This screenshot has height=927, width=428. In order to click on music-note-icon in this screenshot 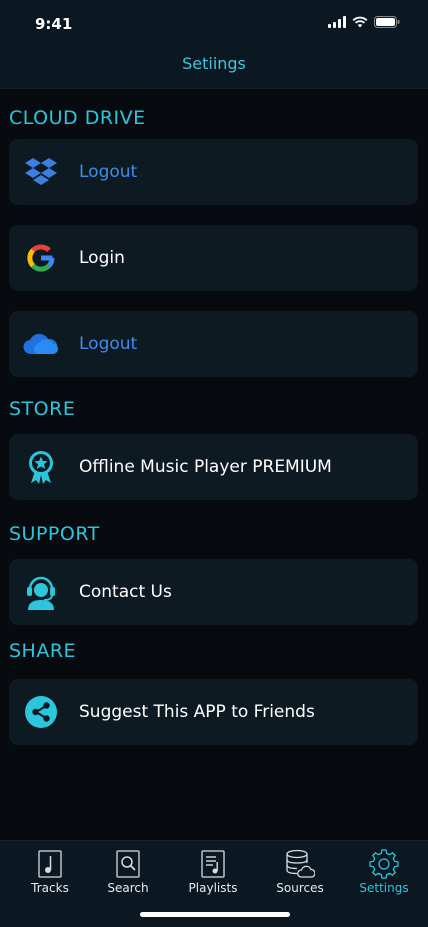, I will do `click(50, 864)`.